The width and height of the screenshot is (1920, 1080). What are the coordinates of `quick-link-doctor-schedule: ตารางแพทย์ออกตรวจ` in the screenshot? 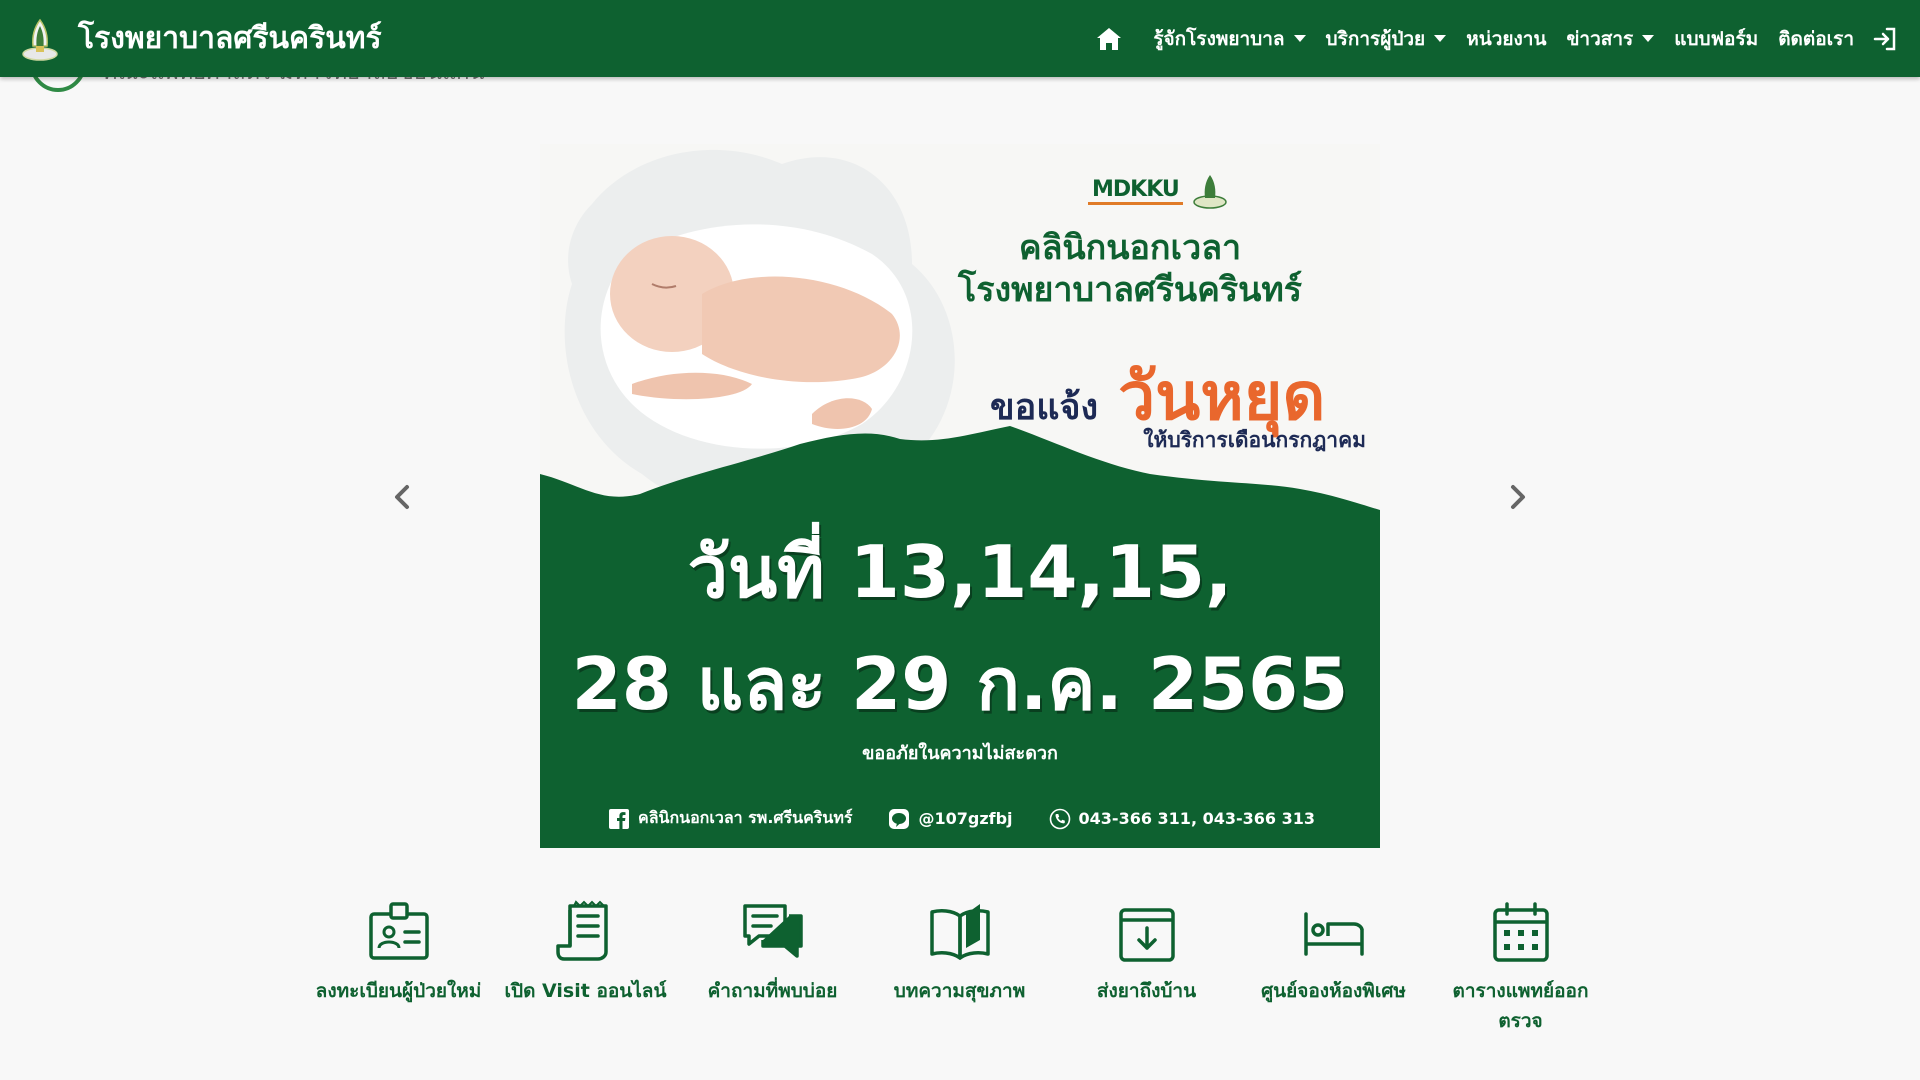 It's located at (1520, 968).